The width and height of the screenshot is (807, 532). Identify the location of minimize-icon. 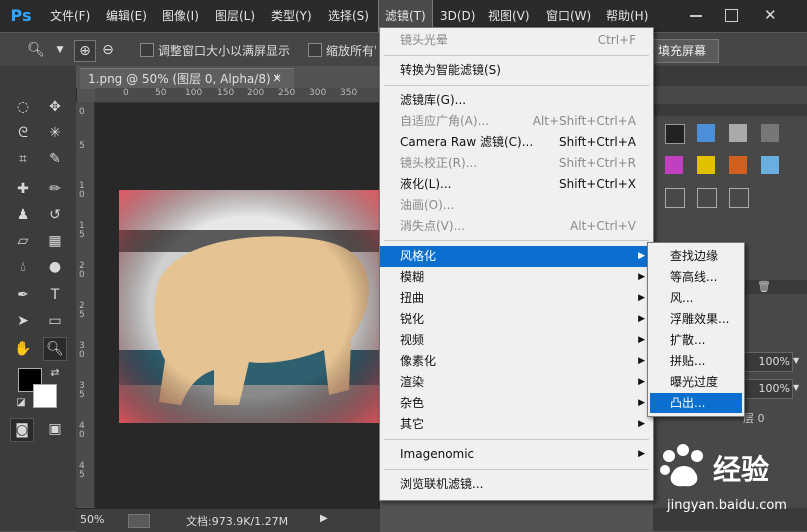
(696, 16).